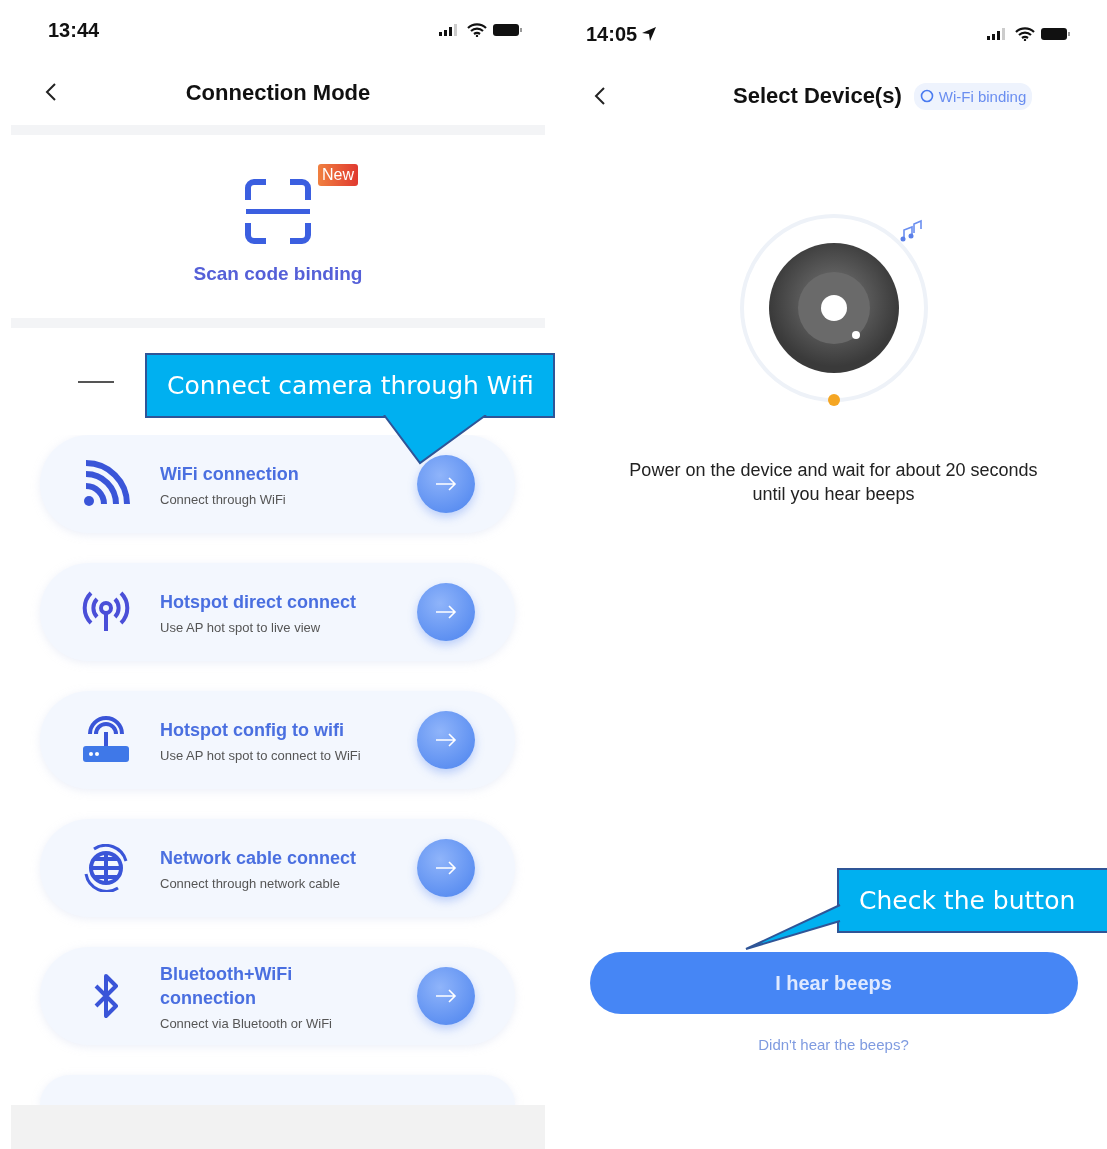  I want to click on option-card: Hotspot config to wifi Use AP hot spot to connect to WiFi, so click(277, 740).